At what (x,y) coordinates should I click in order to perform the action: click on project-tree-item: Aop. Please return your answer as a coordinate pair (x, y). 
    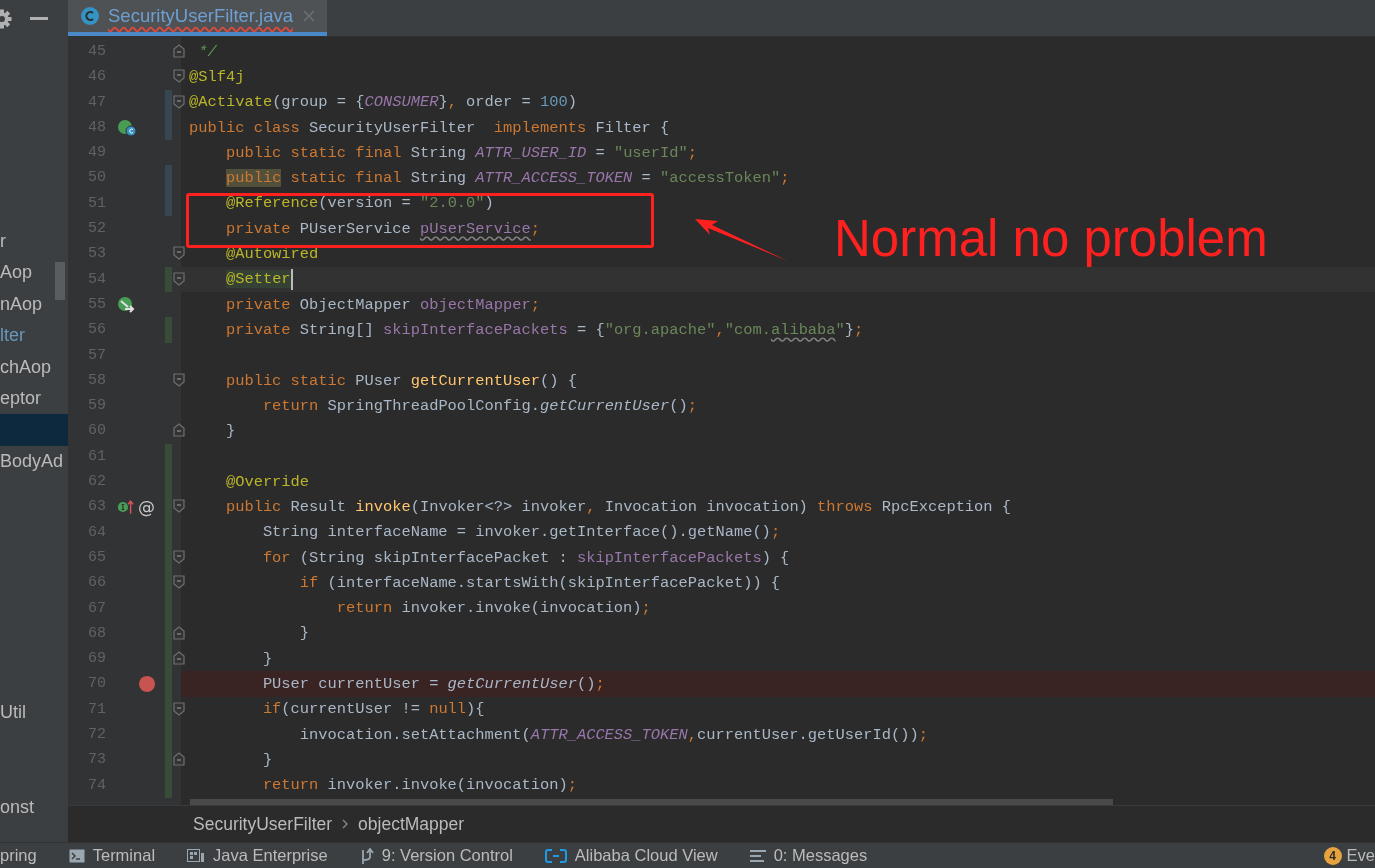
    Looking at the image, I should click on (34, 273).